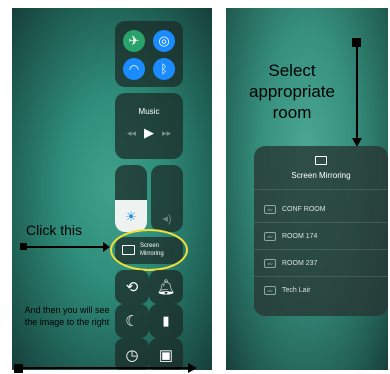 This screenshot has width=390, height=374. What do you see at coordinates (321, 175) in the screenshot?
I see `screen-mirroring-header-title: Screen Mirroring` at bounding box center [321, 175].